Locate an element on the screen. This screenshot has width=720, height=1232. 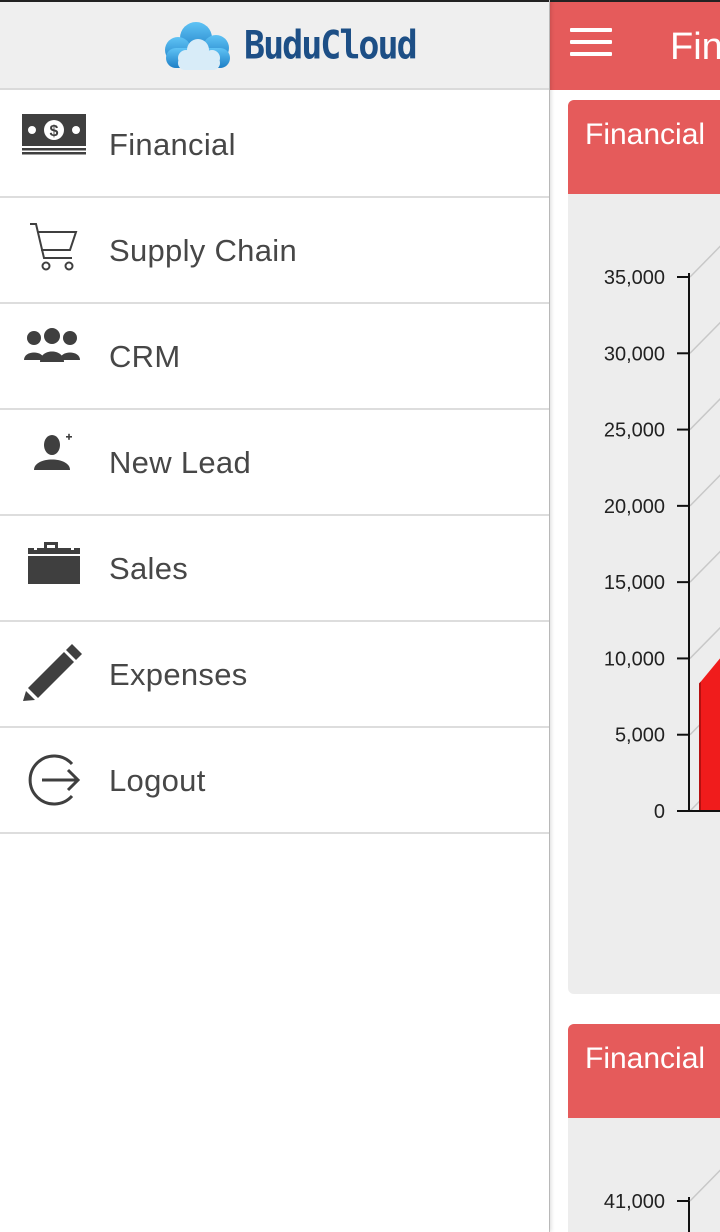
menu-label-financial: Financial is located at coordinates (172, 144).